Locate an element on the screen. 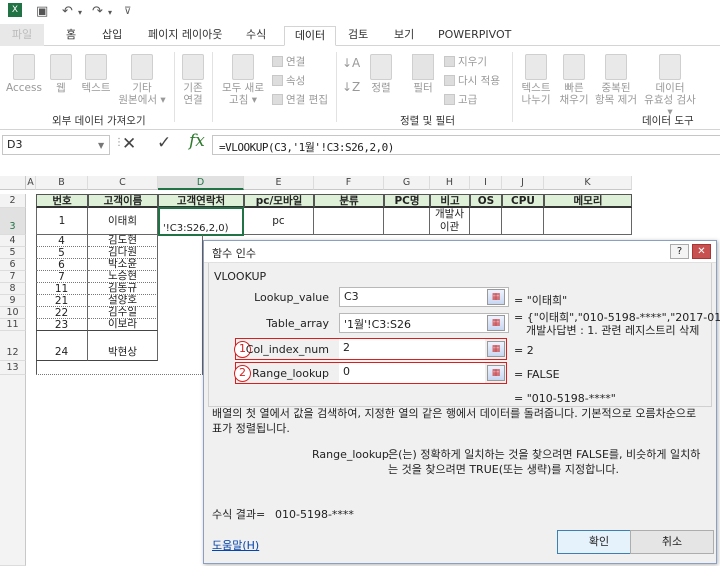 The height and width of the screenshot is (566, 720). row-header-10: 10 is located at coordinates (13, 313).